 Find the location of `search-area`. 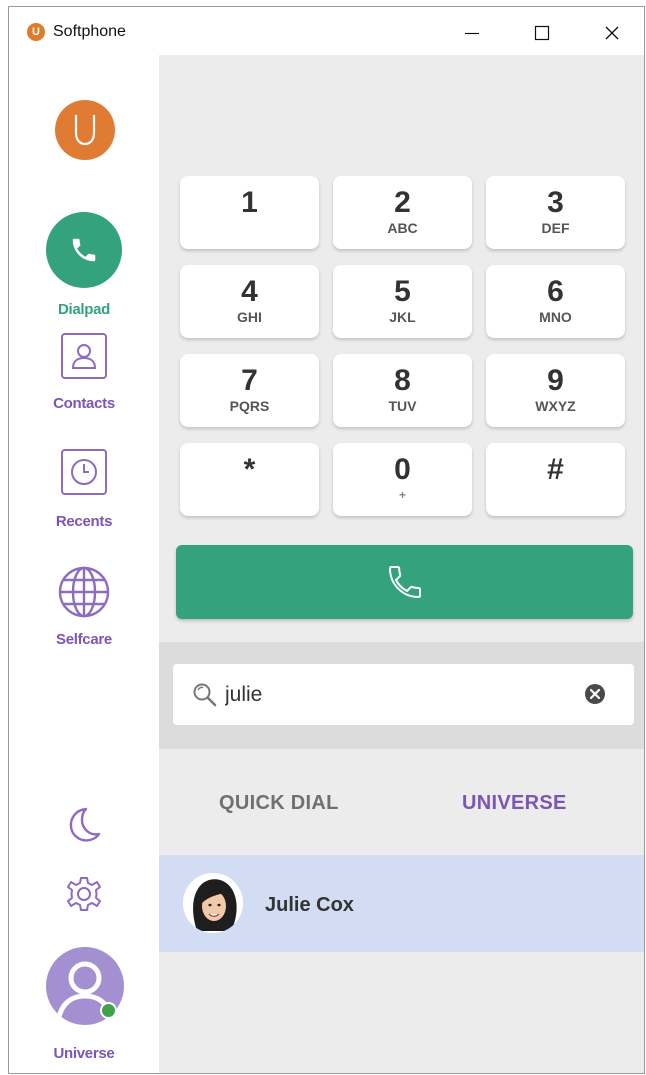

search-area is located at coordinates (401, 695).